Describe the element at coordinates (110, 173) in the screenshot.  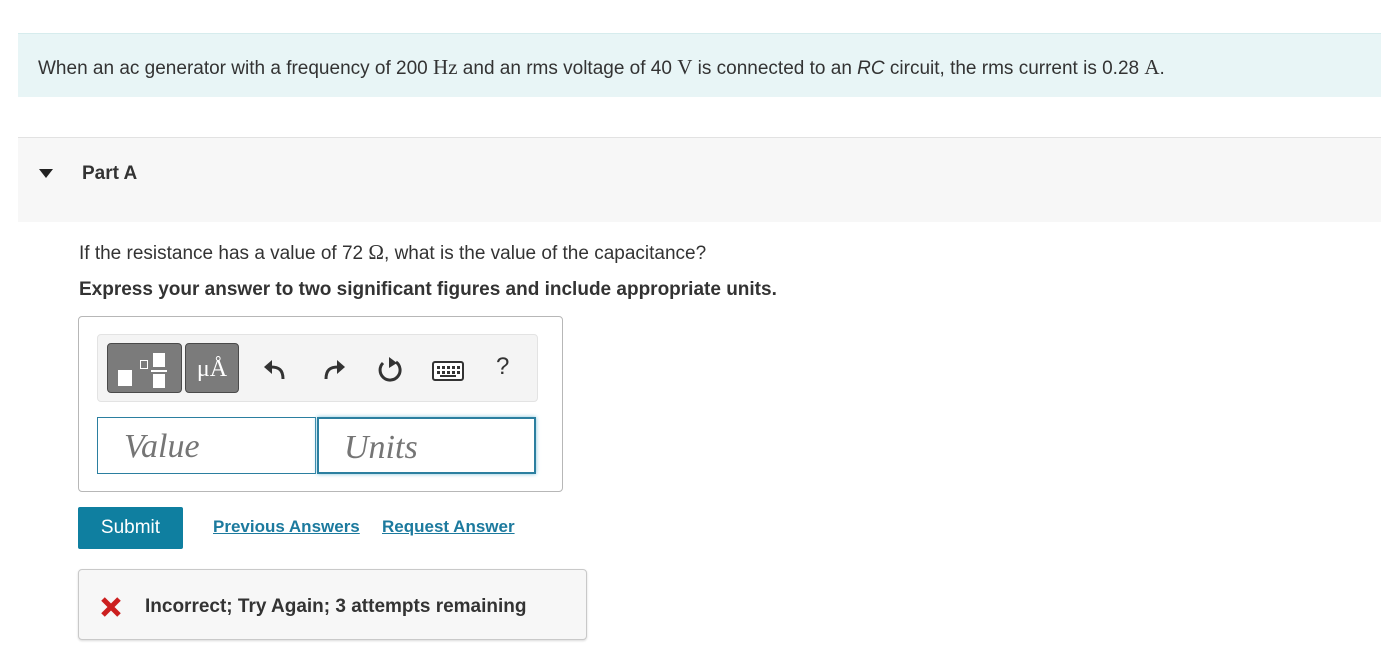
I see `part-title: Part A` at that location.